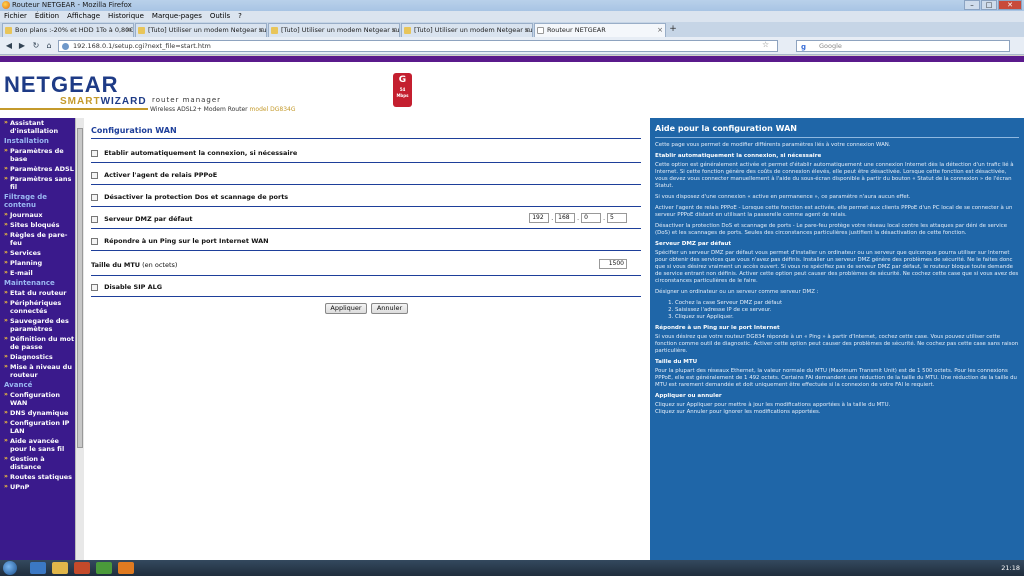  What do you see at coordinates (38, 568) in the screenshot?
I see `ie-icon` at bounding box center [38, 568].